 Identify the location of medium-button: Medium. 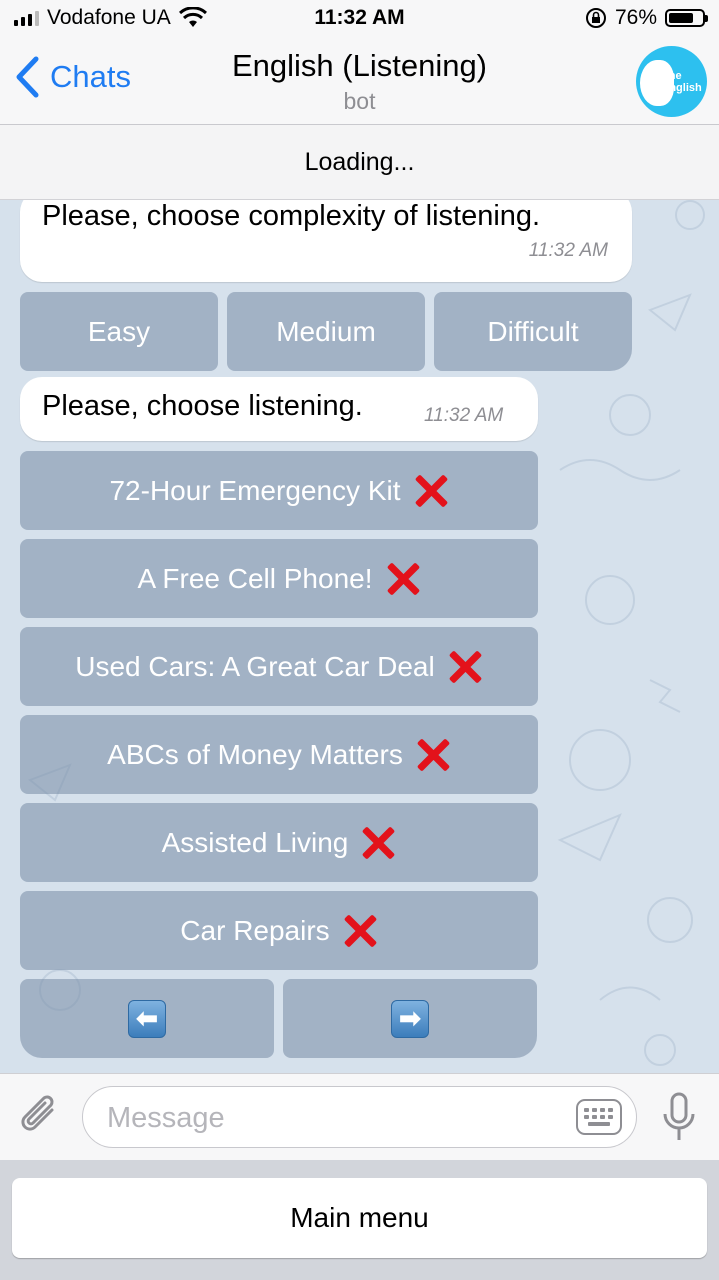
(326, 331).